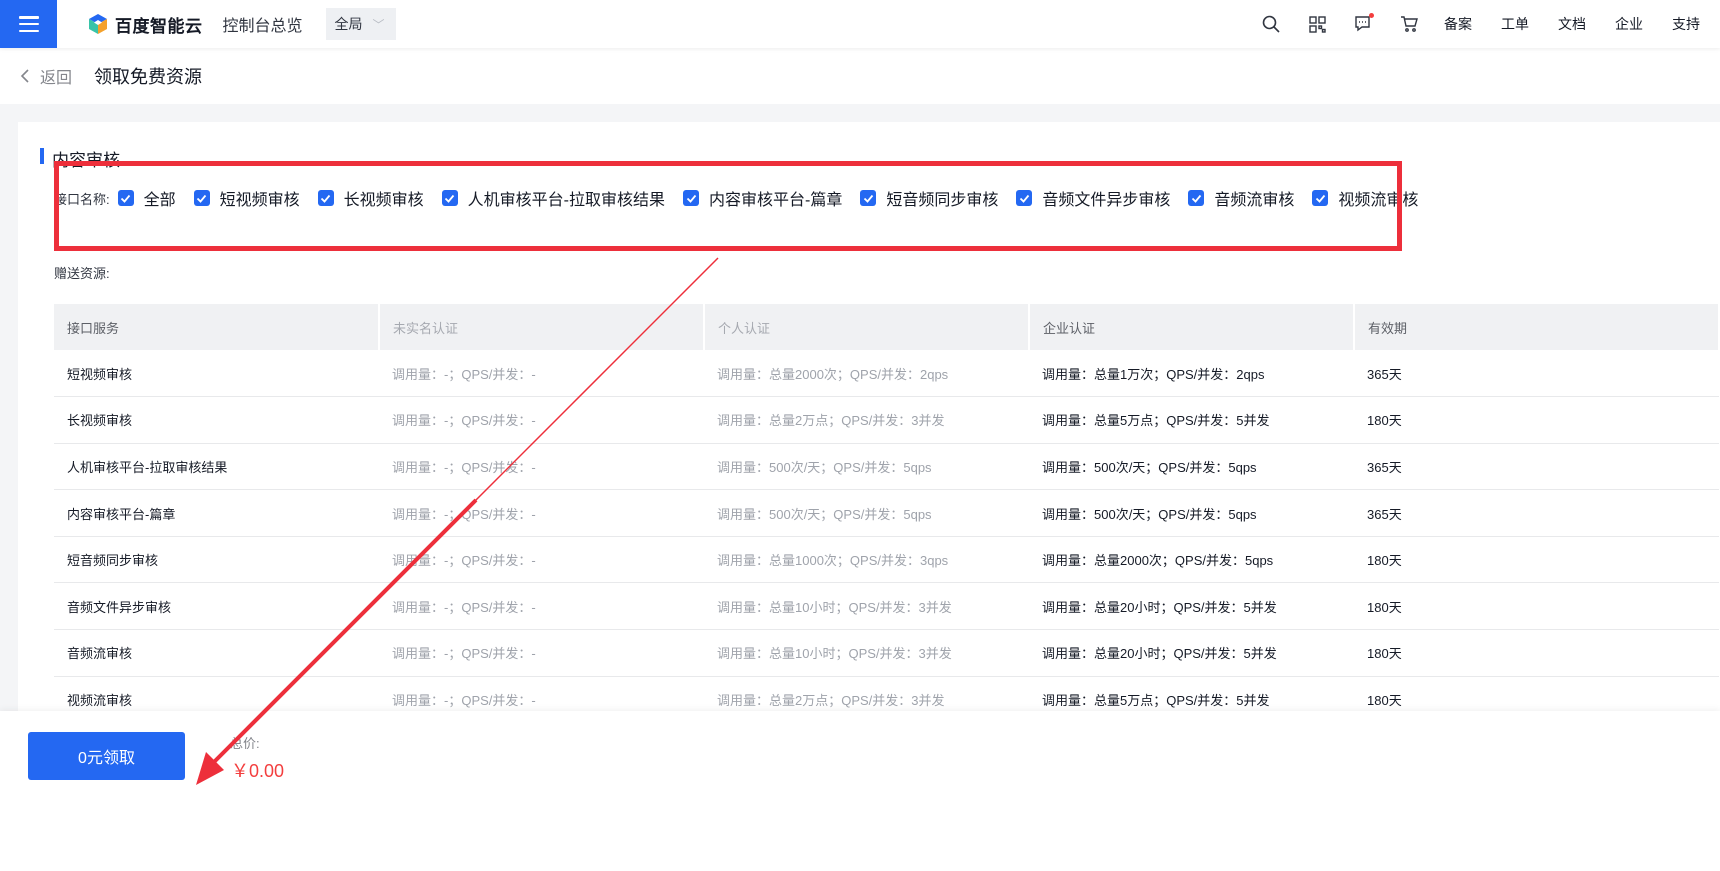  Describe the element at coordinates (348, 24) in the screenshot. I see `region-value: 全局` at that location.